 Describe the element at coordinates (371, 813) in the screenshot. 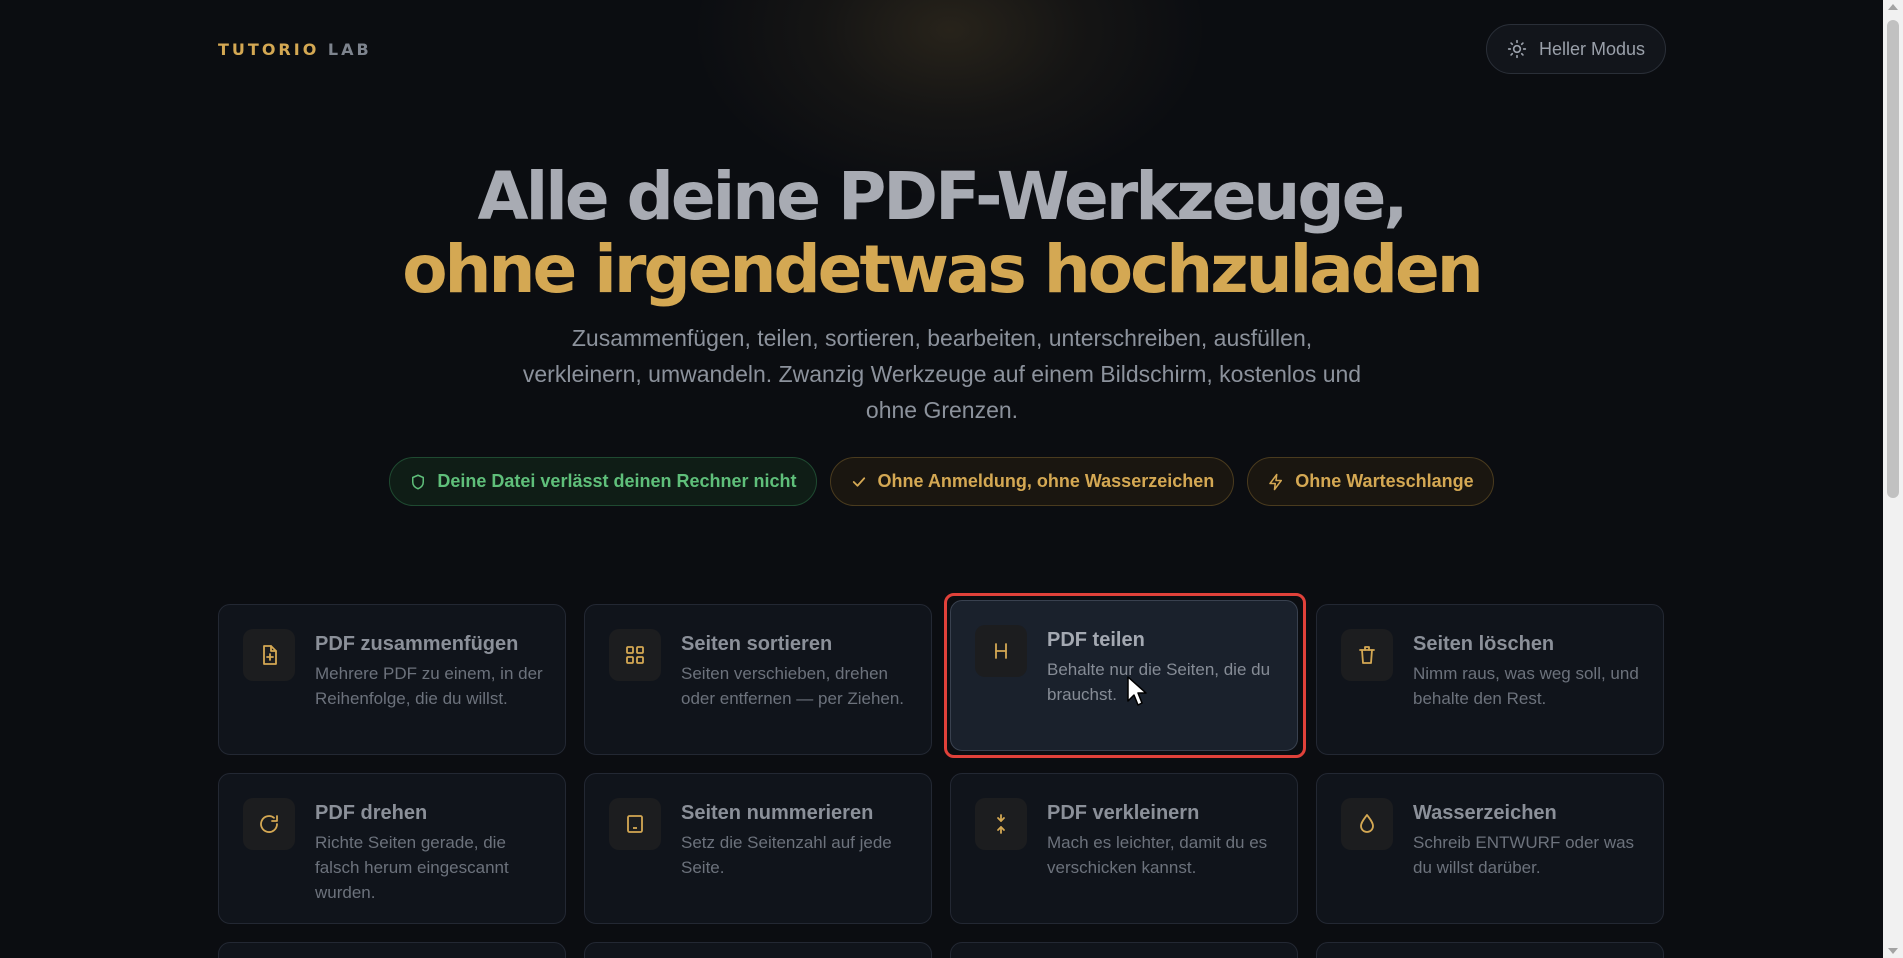

I see `tool-title: PDF drehen` at that location.